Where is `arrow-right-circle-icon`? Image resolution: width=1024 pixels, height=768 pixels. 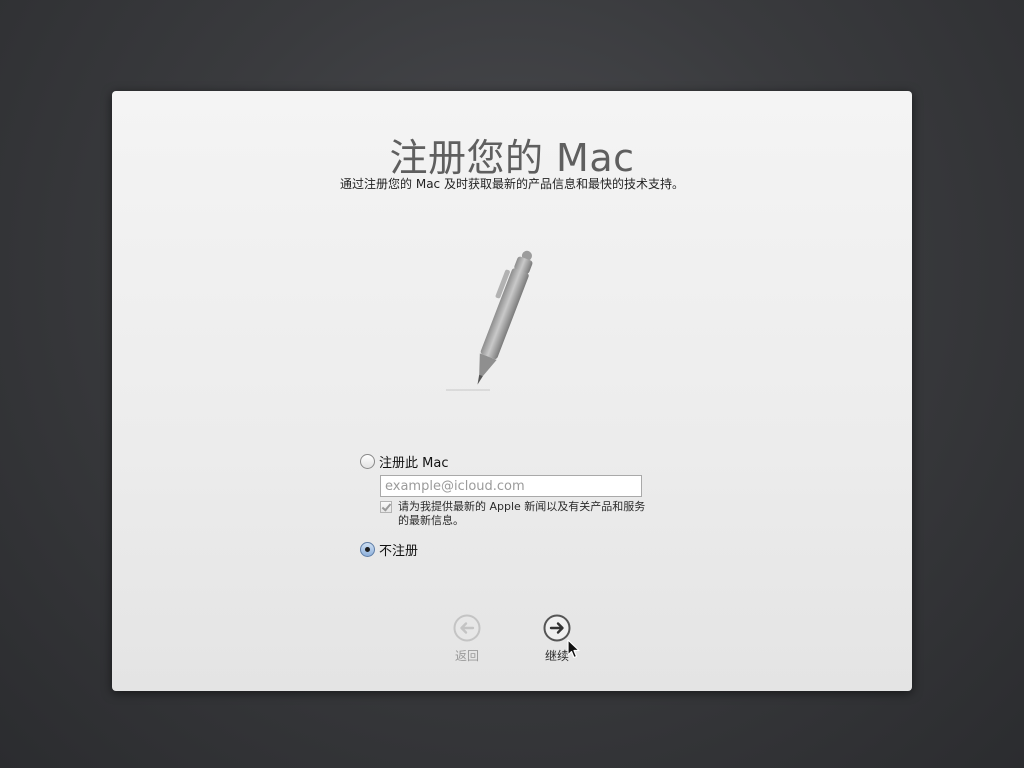
arrow-right-circle-icon is located at coordinates (557, 628).